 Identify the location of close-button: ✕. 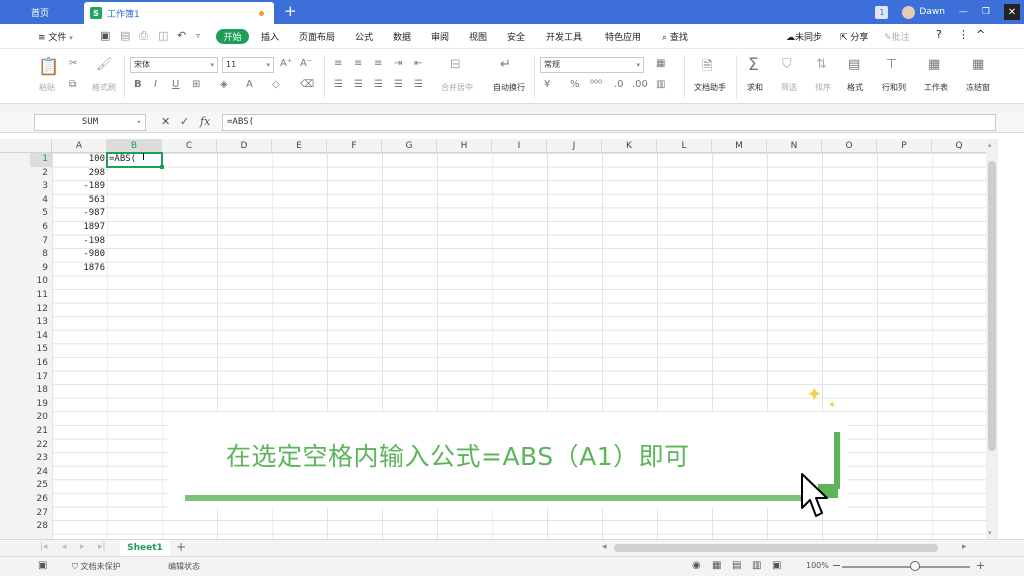
(1012, 12).